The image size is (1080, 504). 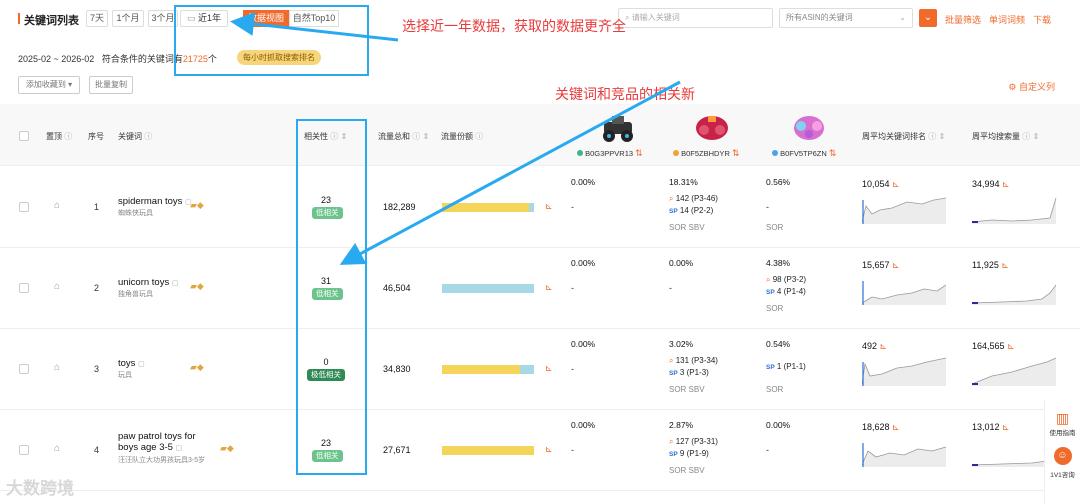 I want to click on floating-sidebar: ▥ 使用指南 ☺ 1V1咨询, so click(x=1062, y=452).